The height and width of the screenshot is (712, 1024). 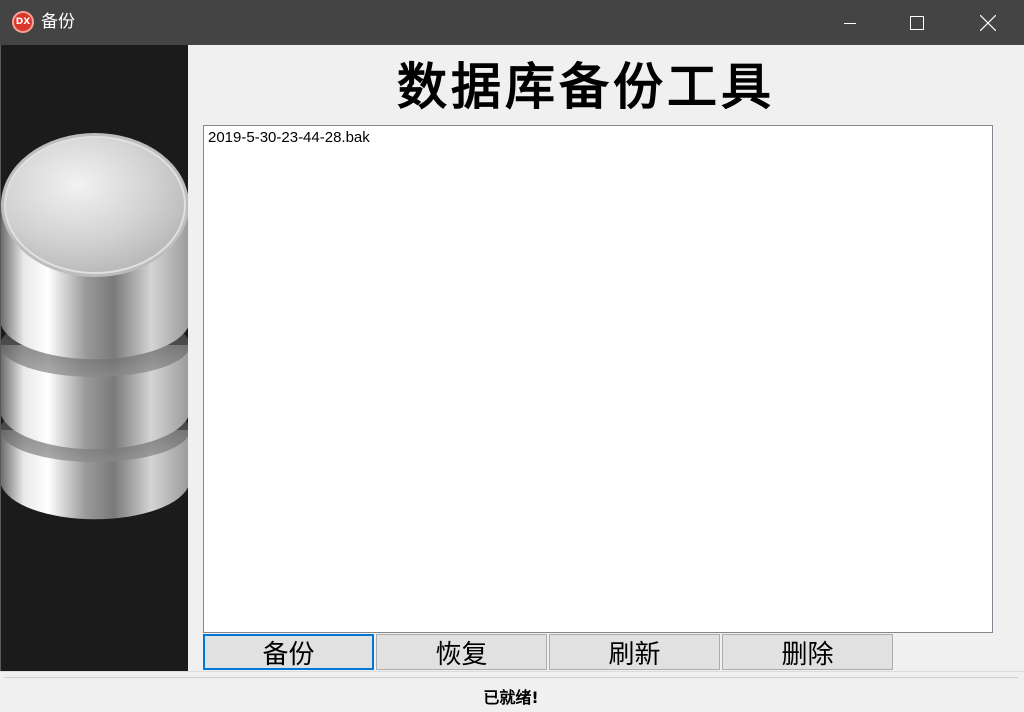 I want to click on status-bar: 已就绪!, so click(x=512, y=691).